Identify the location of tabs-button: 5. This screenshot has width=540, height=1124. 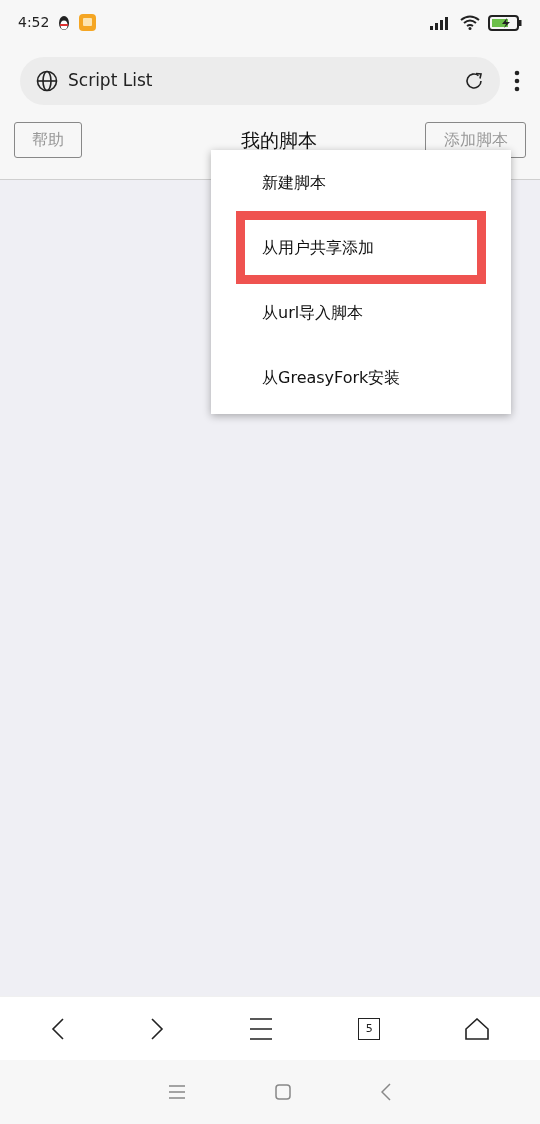
(369, 1028).